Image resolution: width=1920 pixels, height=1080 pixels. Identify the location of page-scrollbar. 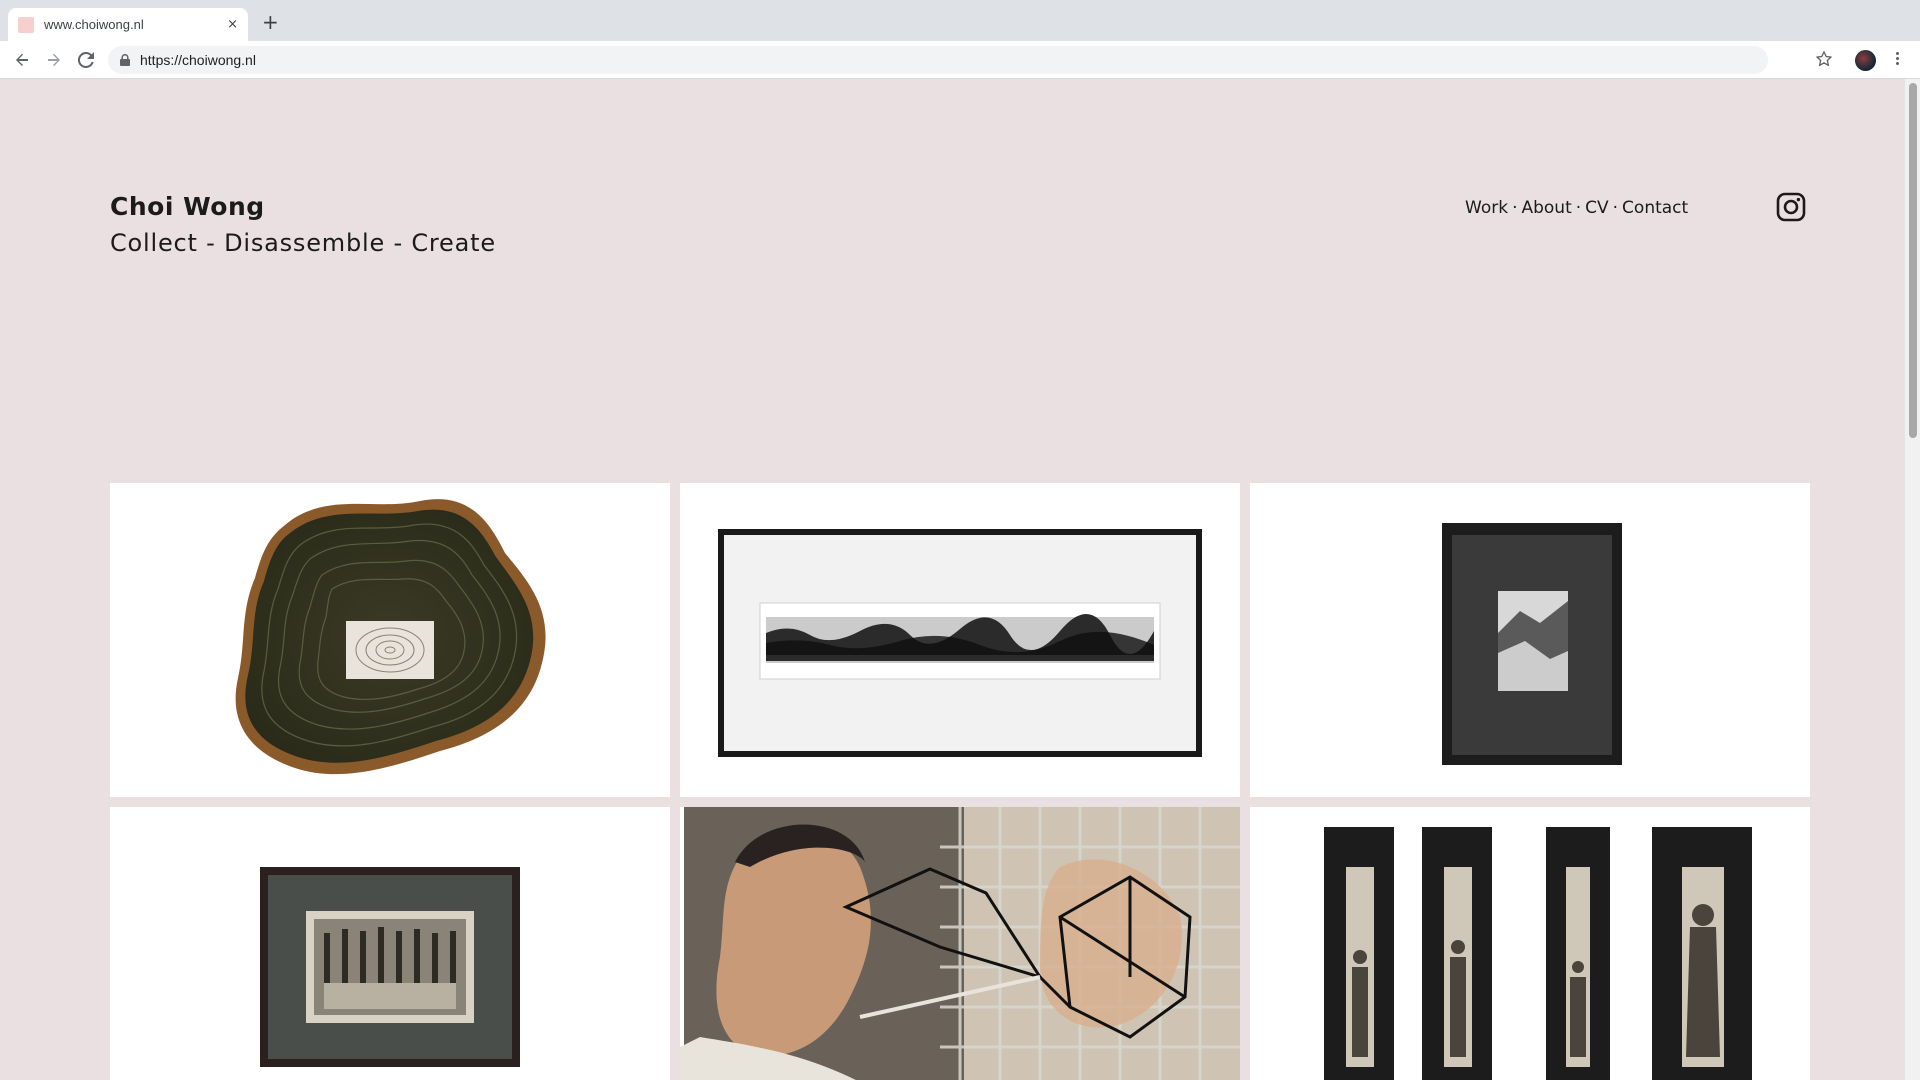
(1912, 579).